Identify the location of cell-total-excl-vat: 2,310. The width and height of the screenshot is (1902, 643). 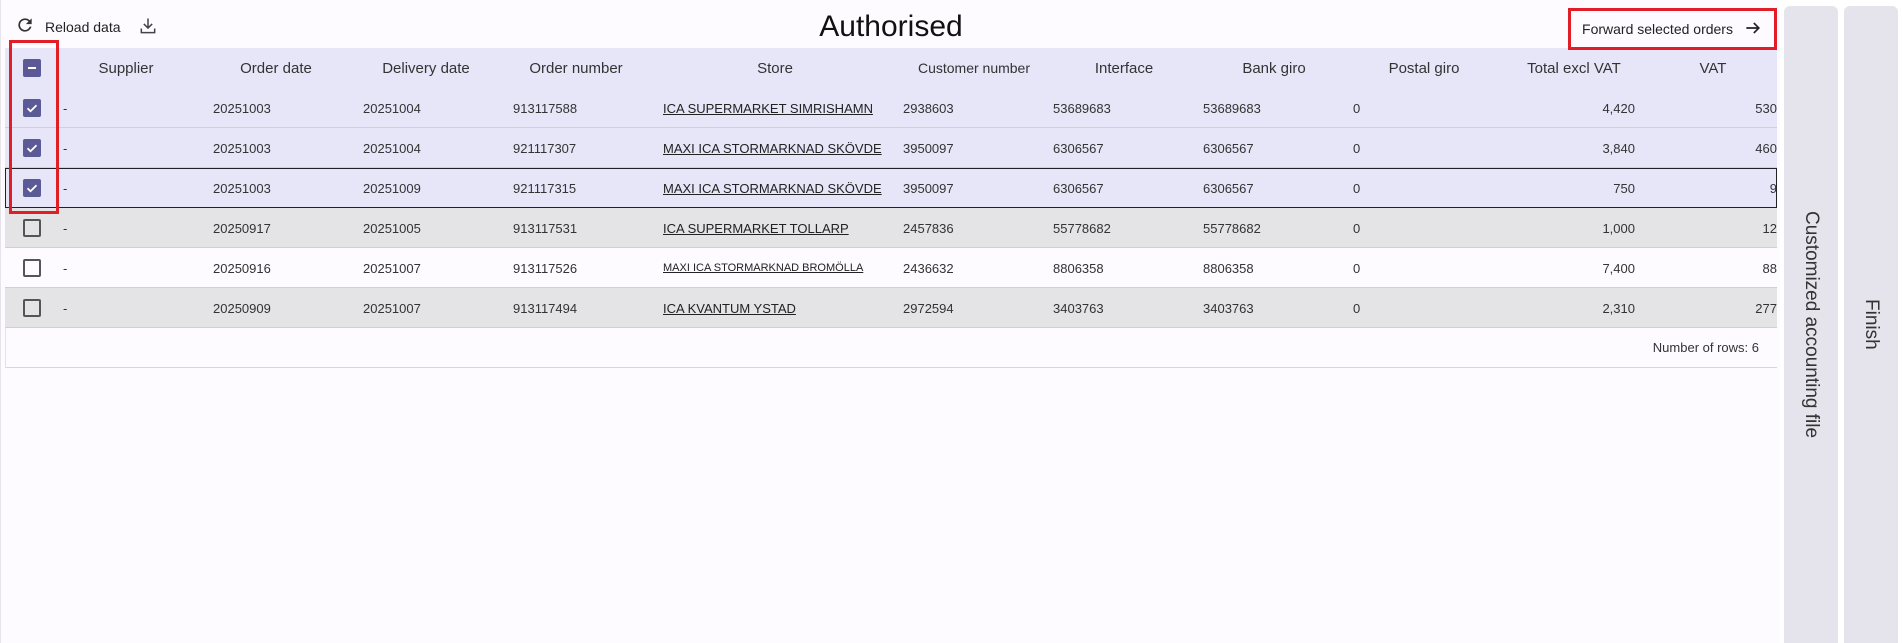
(1618, 308).